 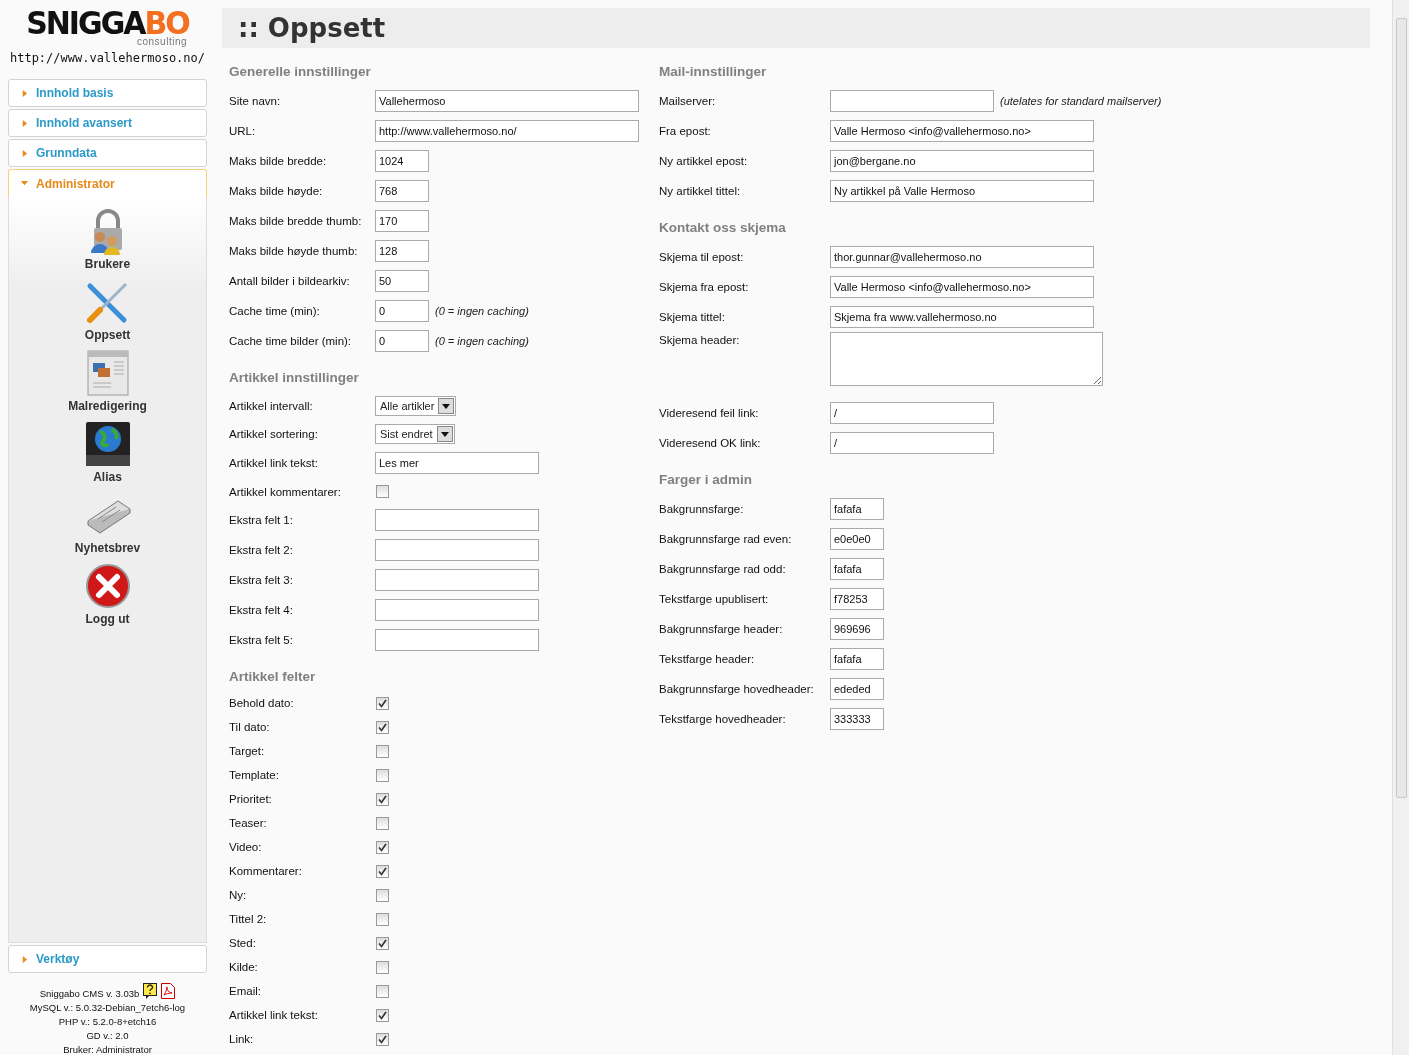 I want to click on tool-label: Alias, so click(x=107, y=477).